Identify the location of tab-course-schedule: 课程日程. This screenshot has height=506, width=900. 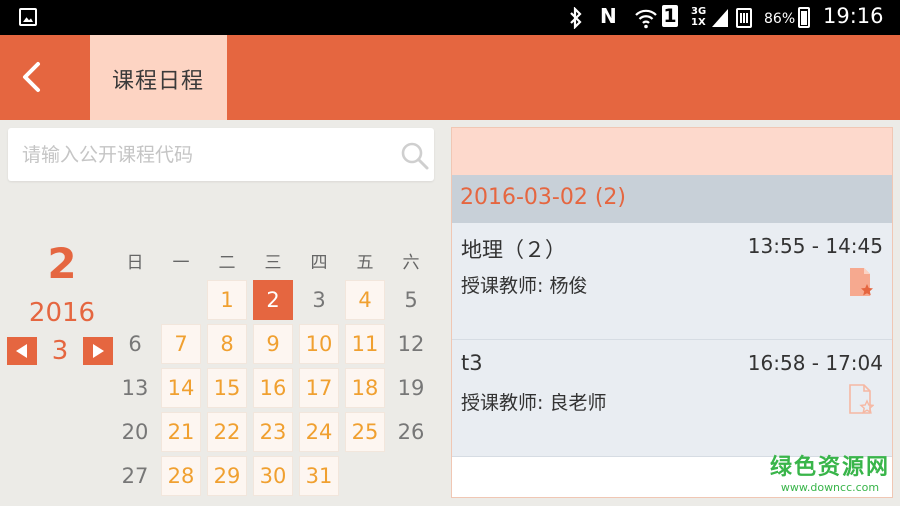
(158, 77).